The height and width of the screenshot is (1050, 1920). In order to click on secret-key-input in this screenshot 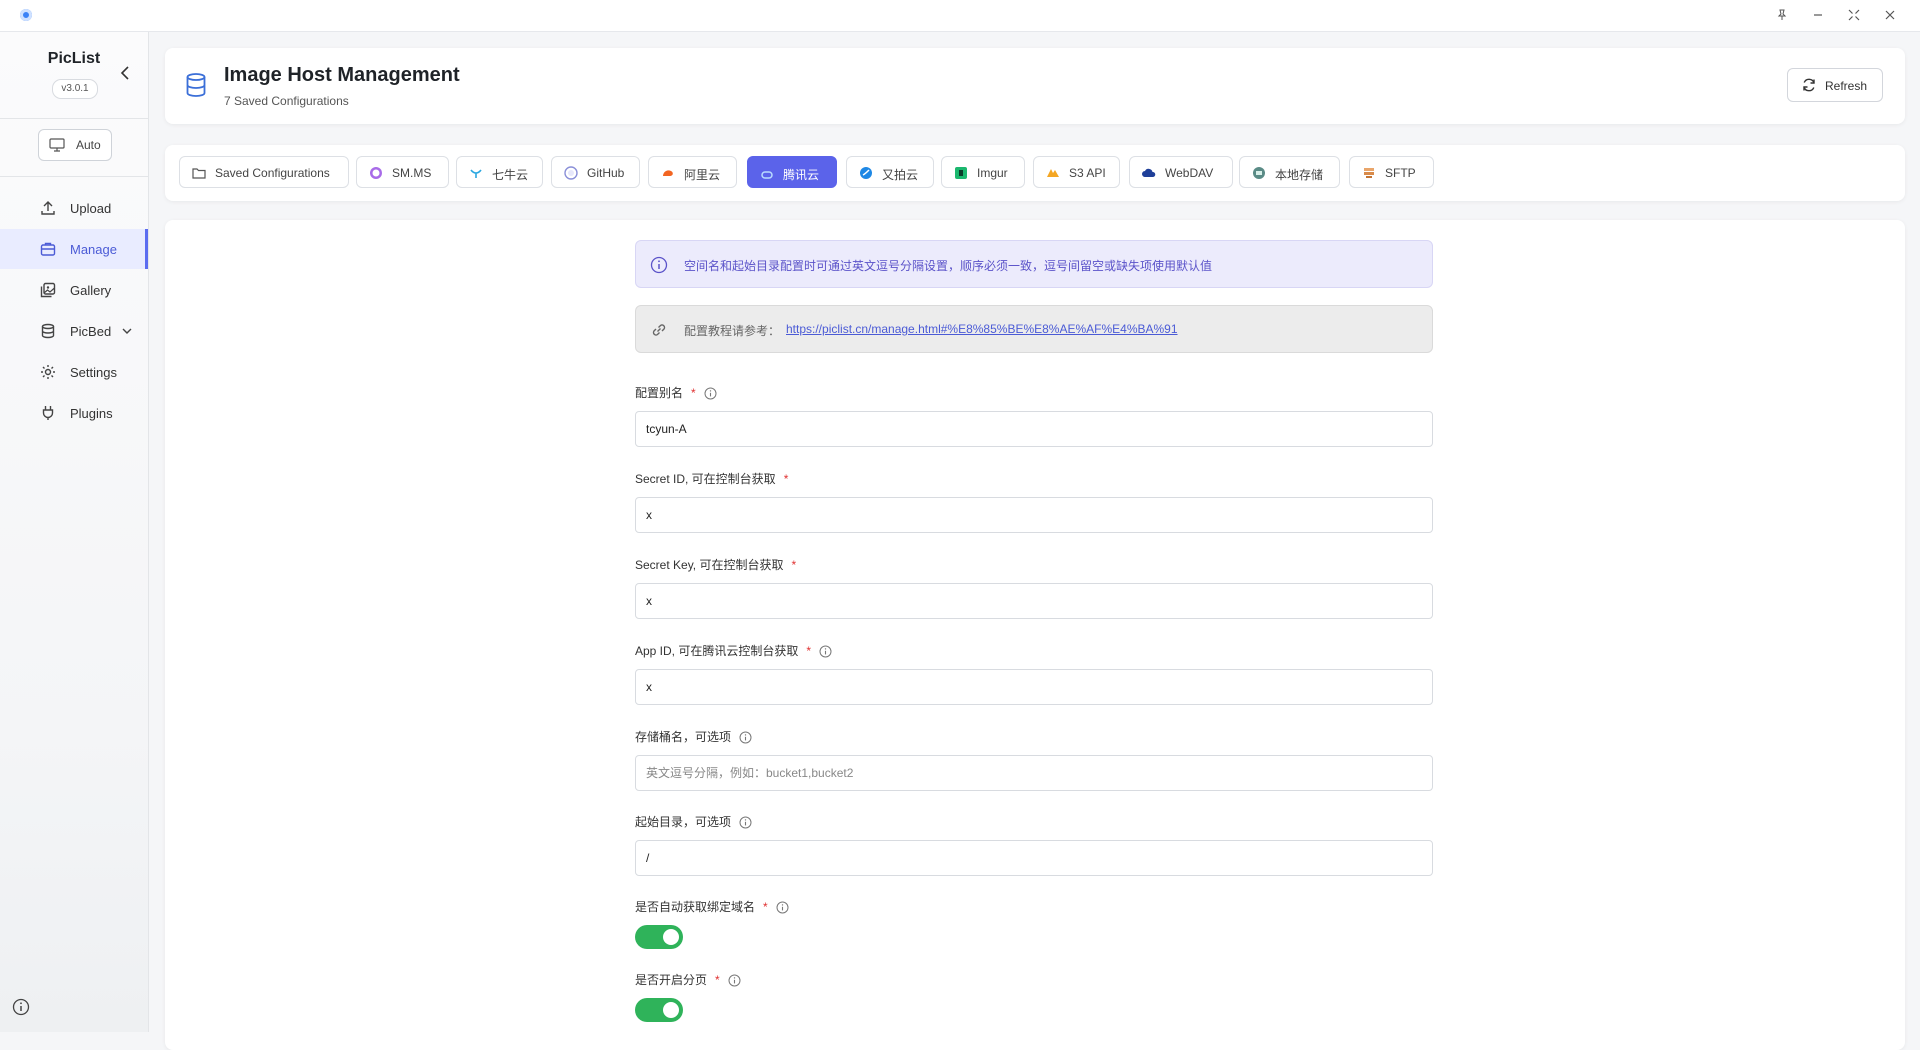, I will do `click(1034, 601)`.